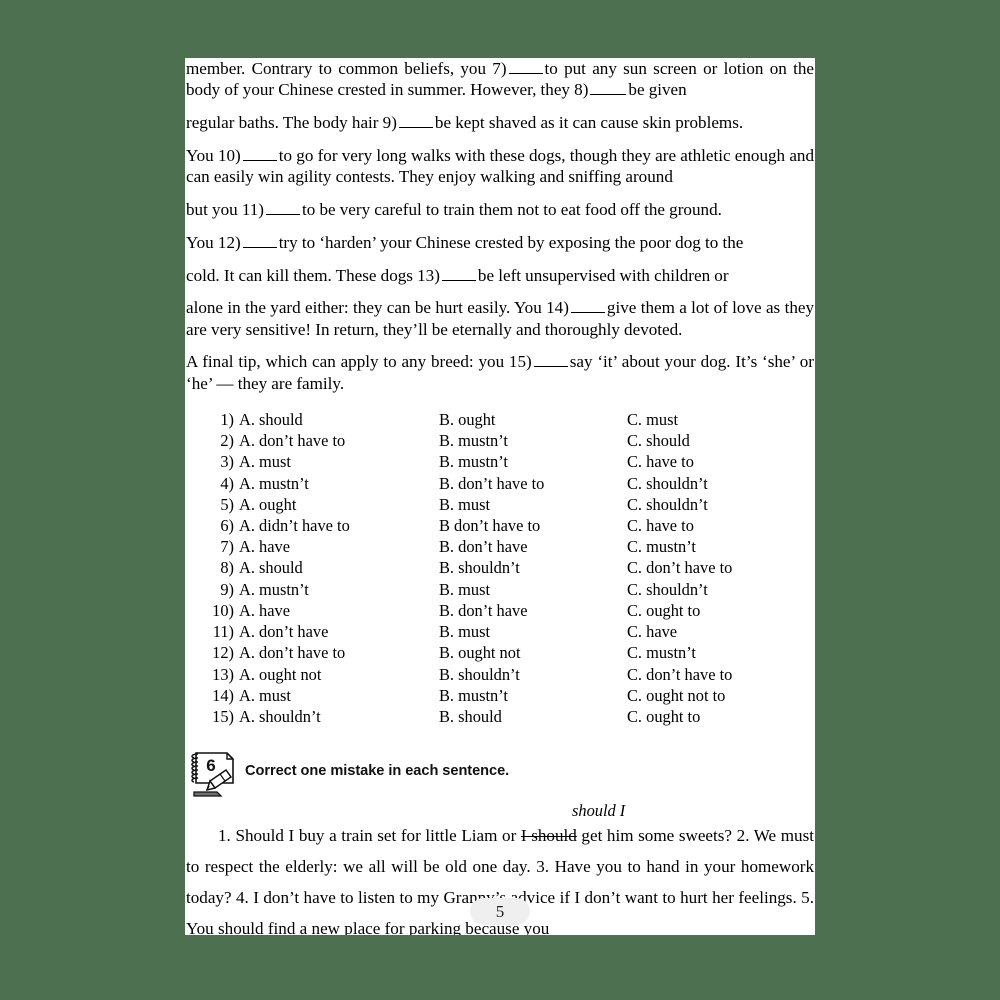  I want to click on option-row: 5) A. ought B. must C. shouldn’t, so click(509, 504).